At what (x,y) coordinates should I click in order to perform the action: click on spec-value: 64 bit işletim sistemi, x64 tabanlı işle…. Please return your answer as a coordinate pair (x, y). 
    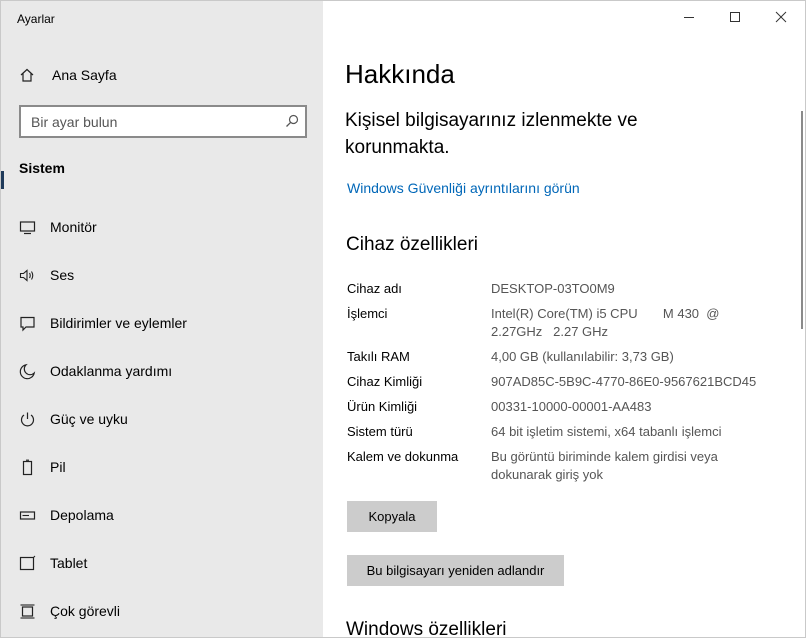
    Looking at the image, I should click on (606, 431).